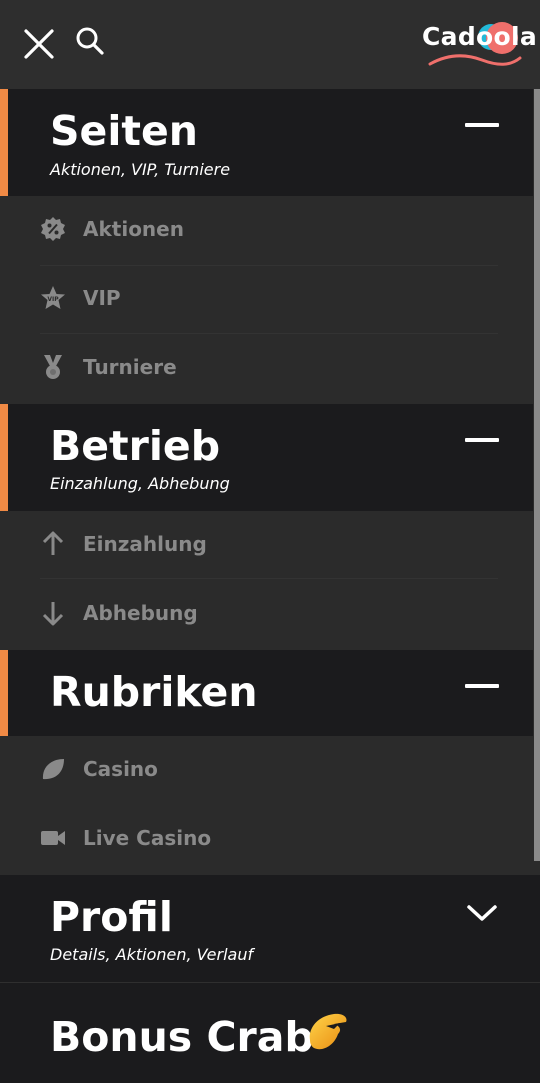 This screenshot has height=1083, width=540. I want to click on logo-text: Cadoola, so click(480, 36).